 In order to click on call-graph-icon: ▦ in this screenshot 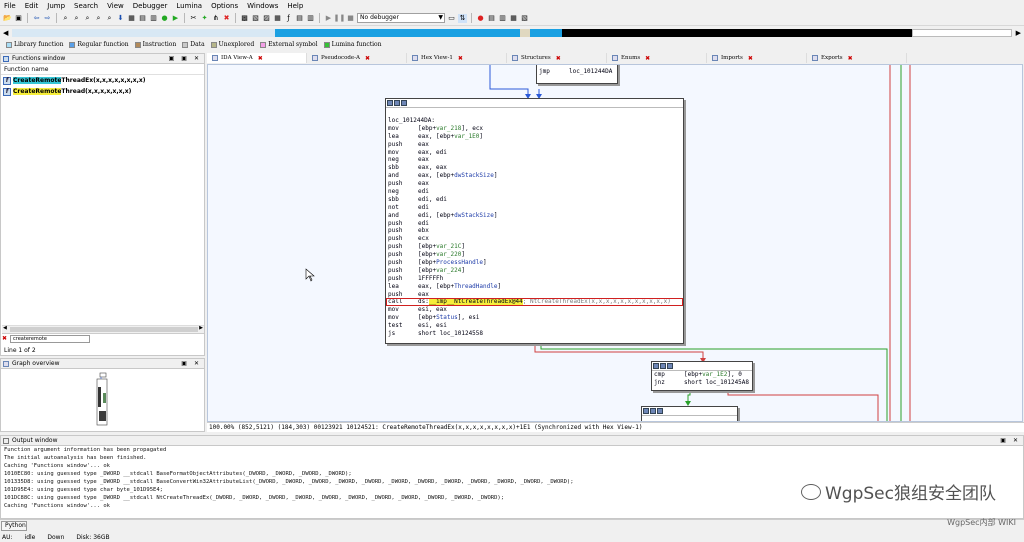, I will do `click(277, 18)`.